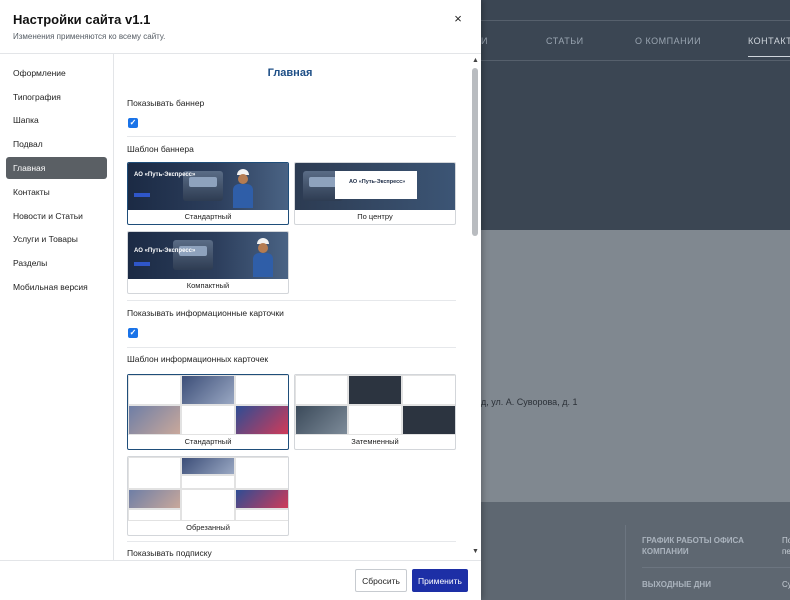 The width and height of the screenshot is (790, 600). I want to click on scroll-down-icon: ▼, so click(475, 551).